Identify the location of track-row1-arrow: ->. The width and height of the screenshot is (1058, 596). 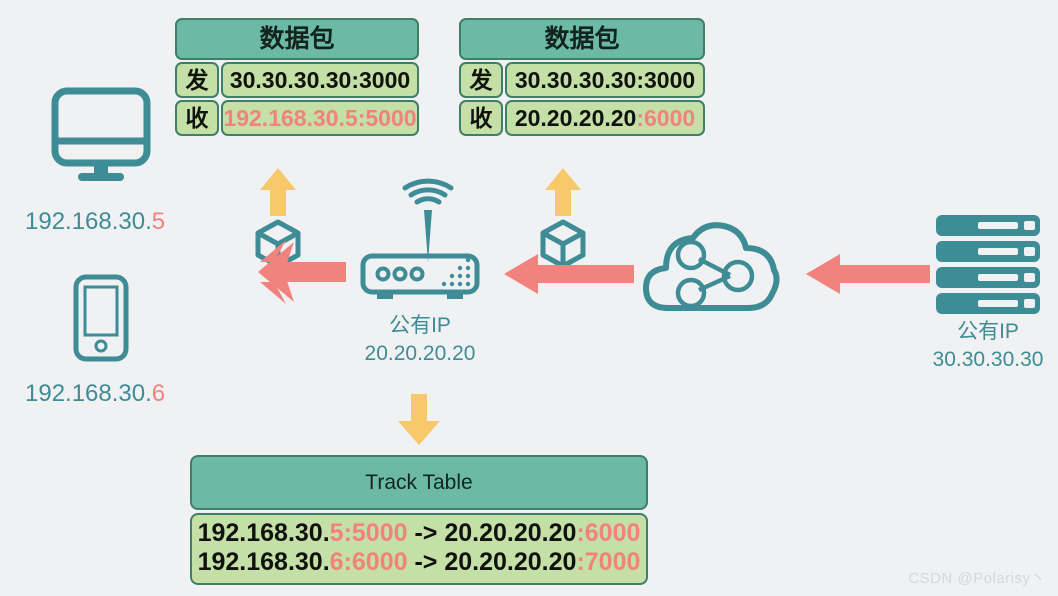
(426, 561).